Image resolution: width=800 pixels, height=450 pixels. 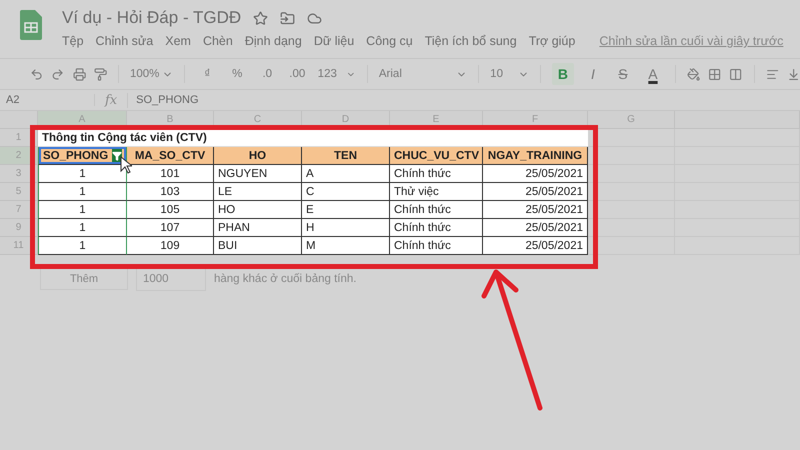 I want to click on table-cell: Thử việc, so click(x=436, y=192).